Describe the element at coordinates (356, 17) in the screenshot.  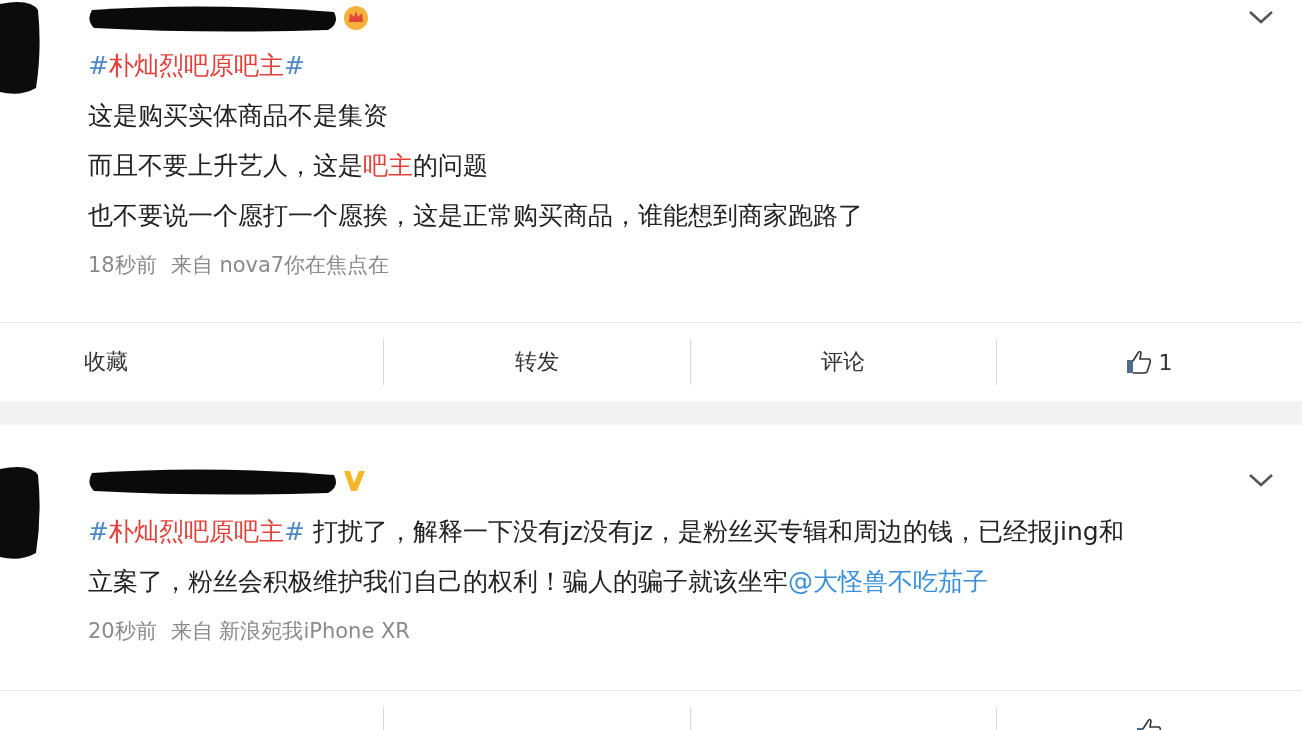
I see `crown-icon` at that location.